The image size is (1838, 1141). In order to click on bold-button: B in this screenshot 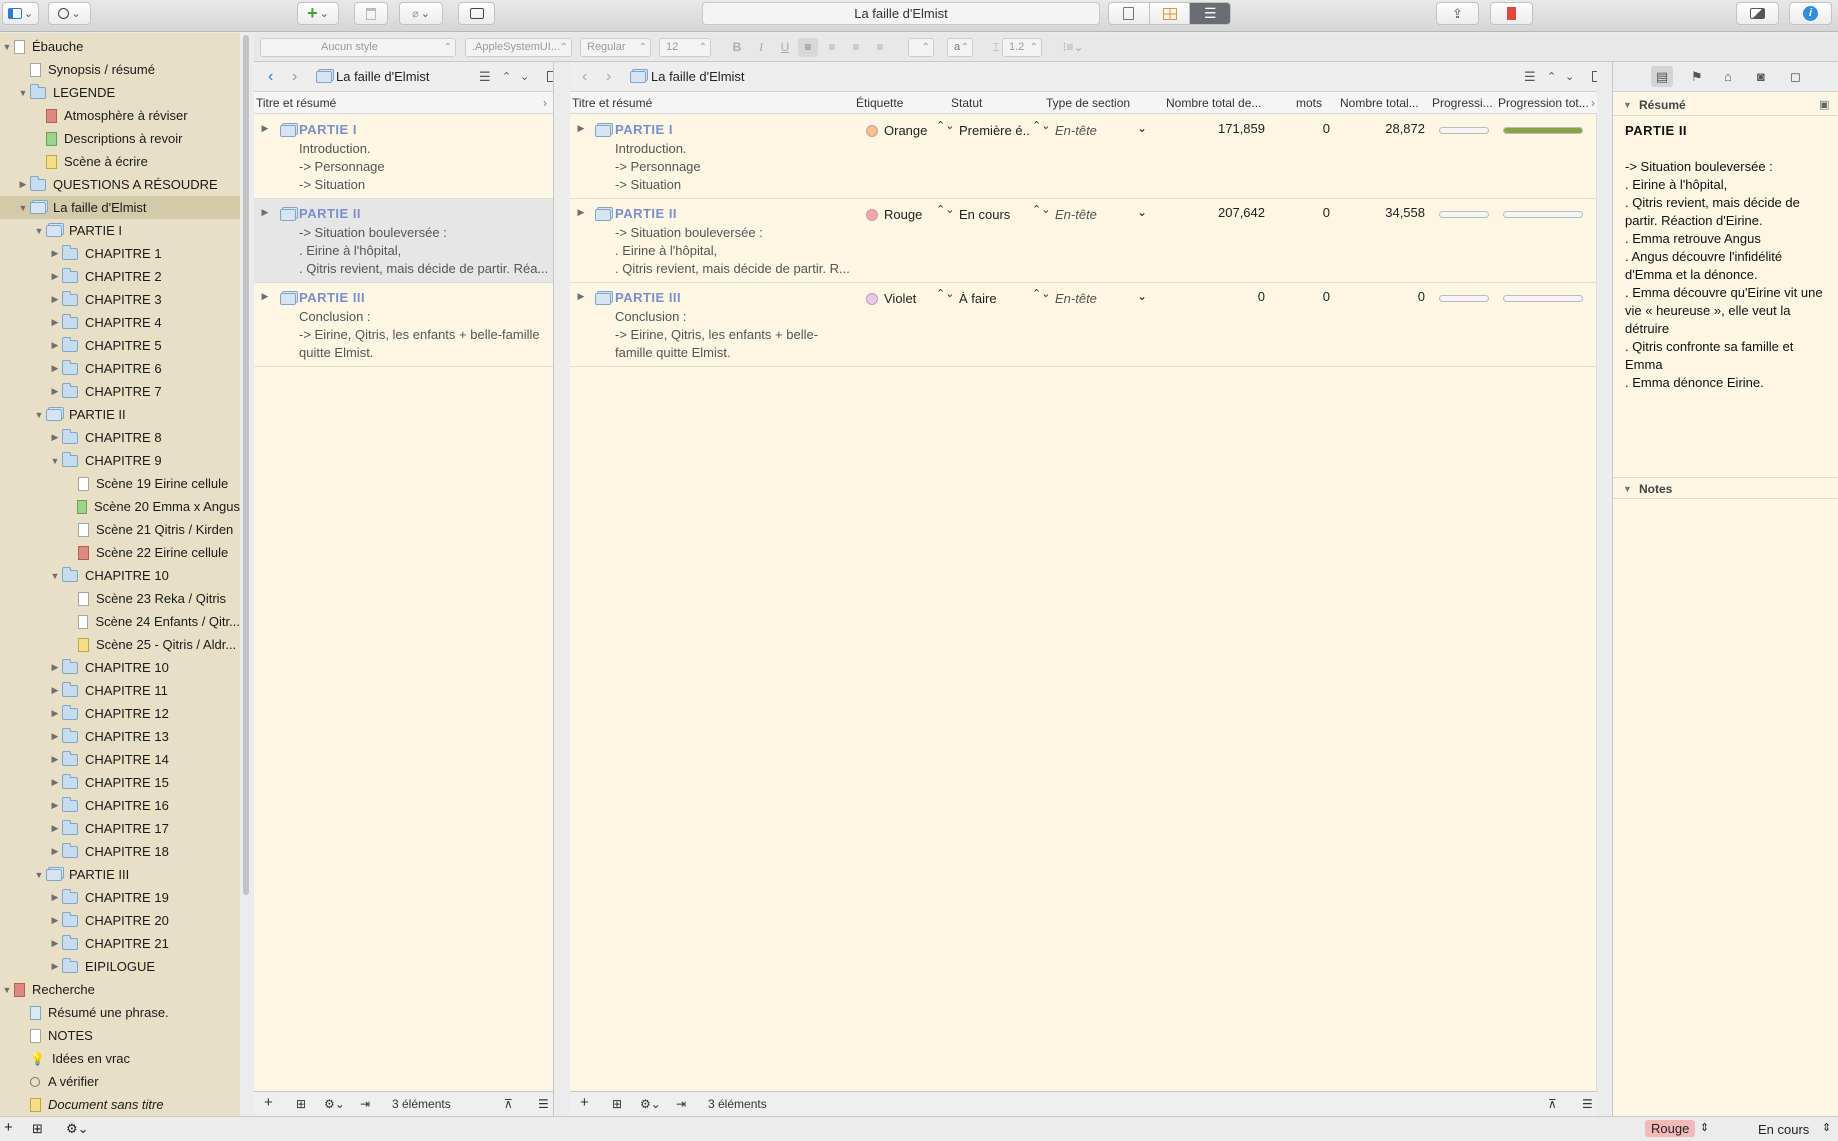, I will do `click(737, 47)`.